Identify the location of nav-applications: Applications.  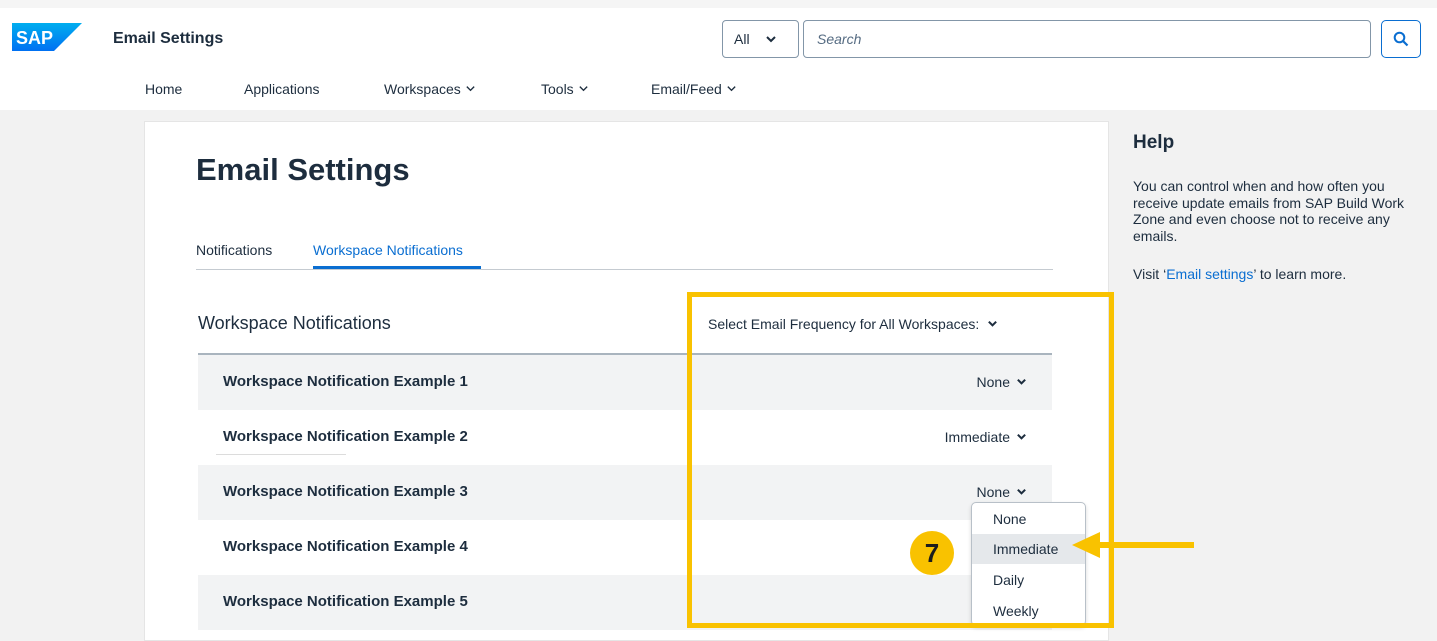
(282, 89).